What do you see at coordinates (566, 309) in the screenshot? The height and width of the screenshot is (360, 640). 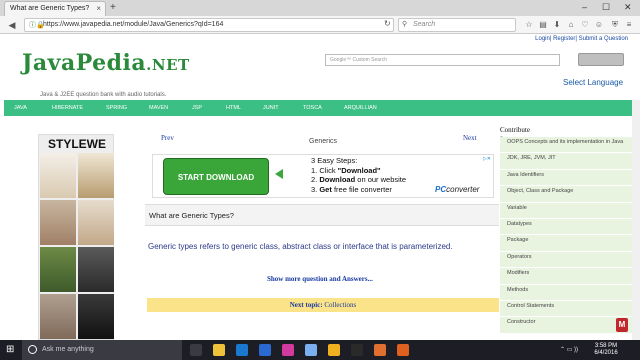 I see `sidebar-item: Control Statements` at bounding box center [566, 309].